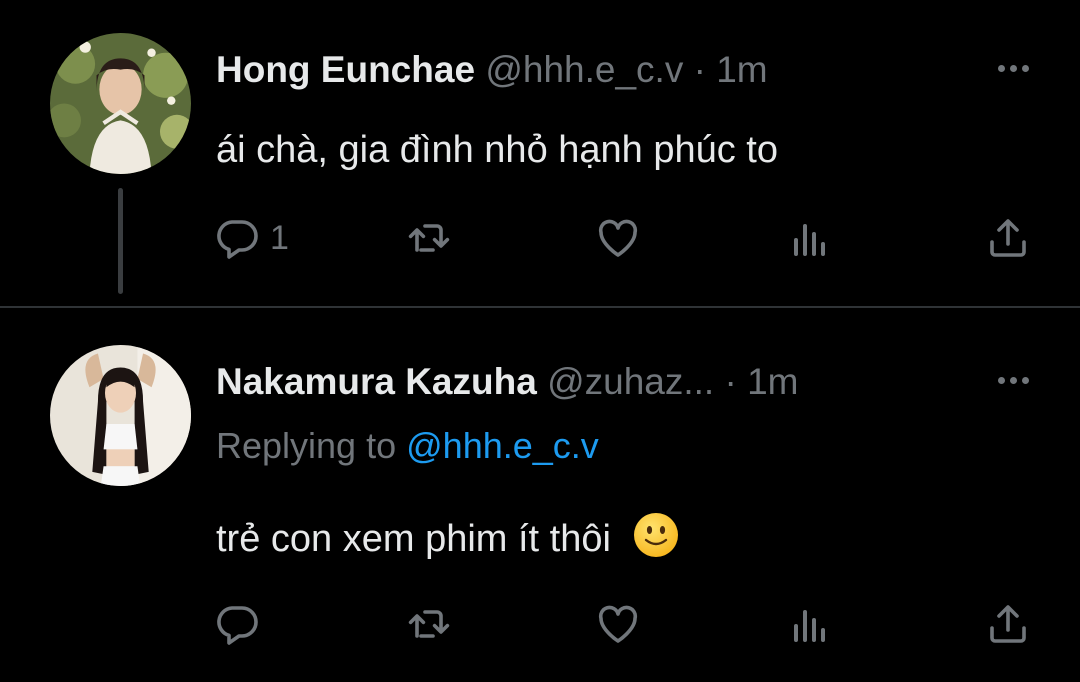  What do you see at coordinates (540, 238) in the screenshot?
I see `action-bar: 1` at bounding box center [540, 238].